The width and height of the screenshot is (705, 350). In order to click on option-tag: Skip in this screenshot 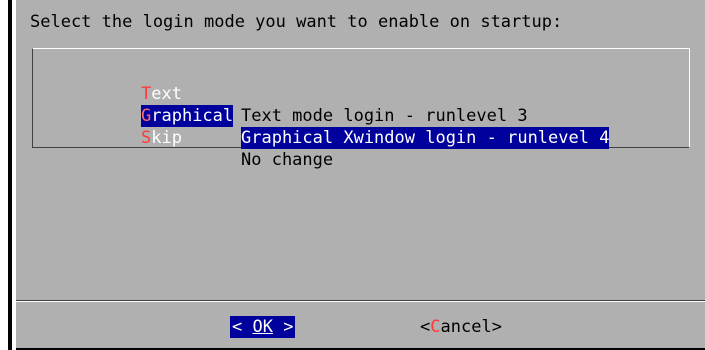, I will do `click(161, 138)`.